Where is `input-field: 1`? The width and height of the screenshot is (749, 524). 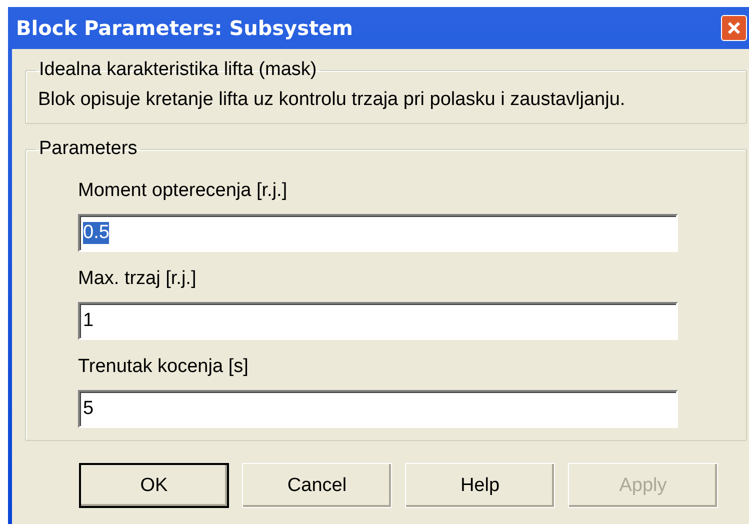
input-field: 1 is located at coordinates (378, 321).